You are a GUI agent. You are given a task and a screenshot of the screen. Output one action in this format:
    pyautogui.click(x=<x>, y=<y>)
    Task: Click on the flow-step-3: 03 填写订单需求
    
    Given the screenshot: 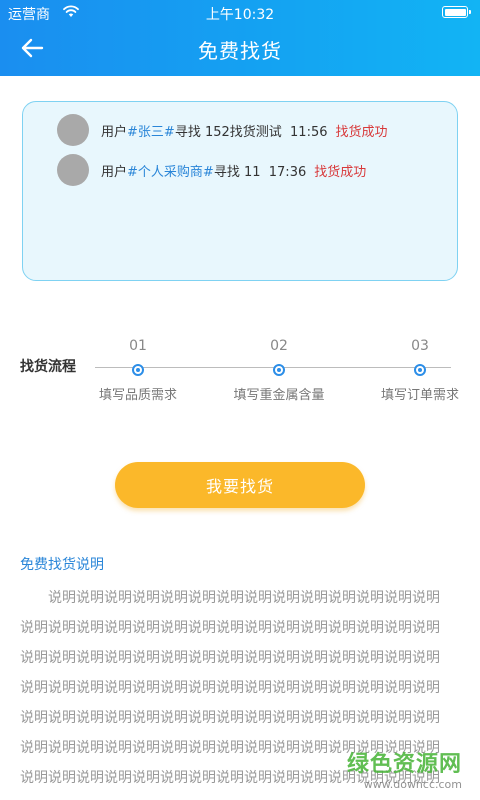 What is the action you would take?
    pyautogui.click(x=415, y=370)
    